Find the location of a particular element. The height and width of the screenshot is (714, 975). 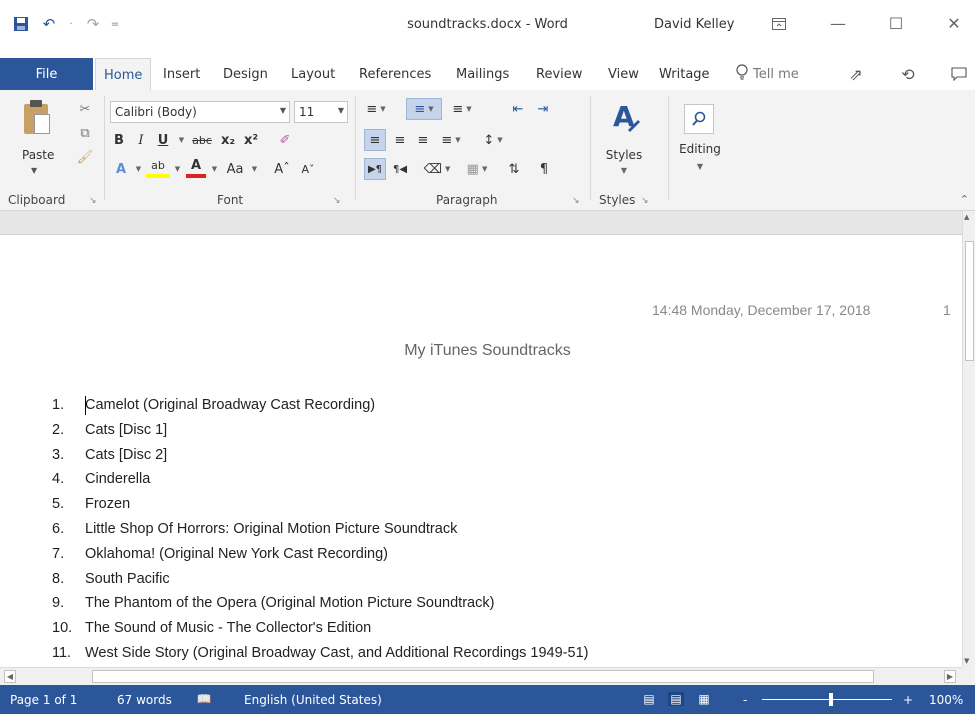

tab-insert: Insert is located at coordinates (181, 74).